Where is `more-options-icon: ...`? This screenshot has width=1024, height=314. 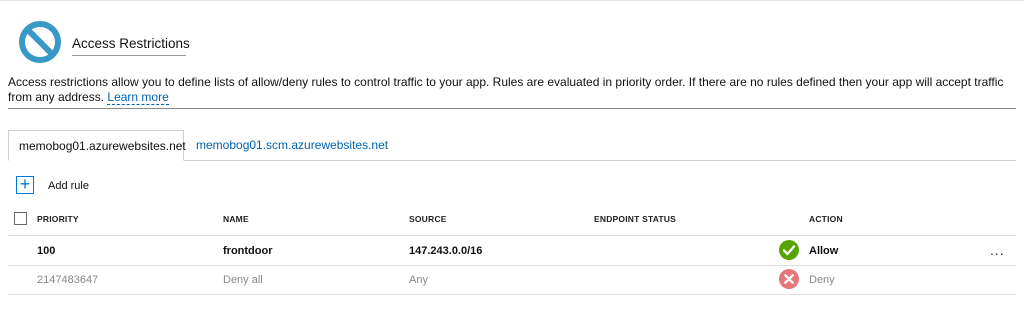 more-options-icon: ... is located at coordinates (997, 250).